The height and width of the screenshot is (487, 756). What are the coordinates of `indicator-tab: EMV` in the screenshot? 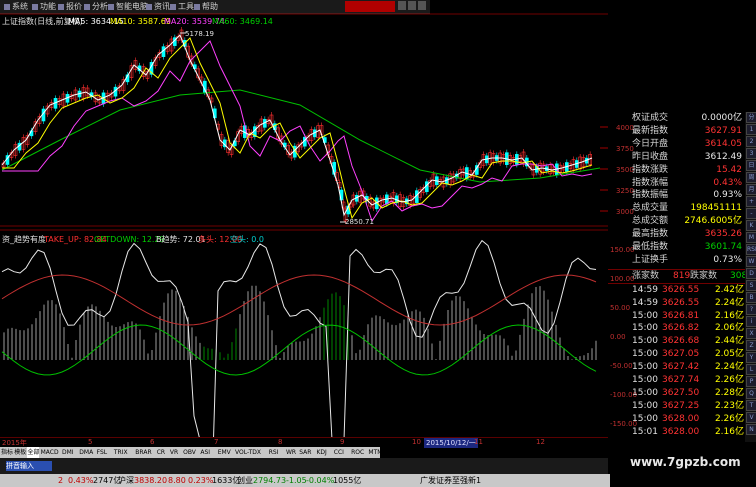 It's located at (224, 452).